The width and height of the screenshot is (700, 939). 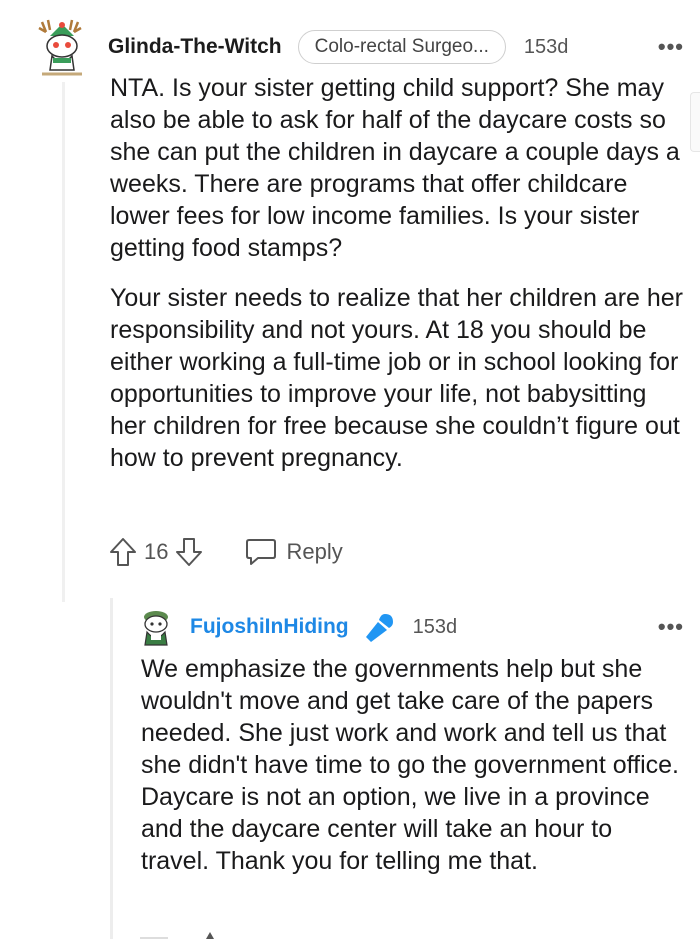 What do you see at coordinates (225, 552) in the screenshot?
I see `comment-actions: 16 Reply` at bounding box center [225, 552].